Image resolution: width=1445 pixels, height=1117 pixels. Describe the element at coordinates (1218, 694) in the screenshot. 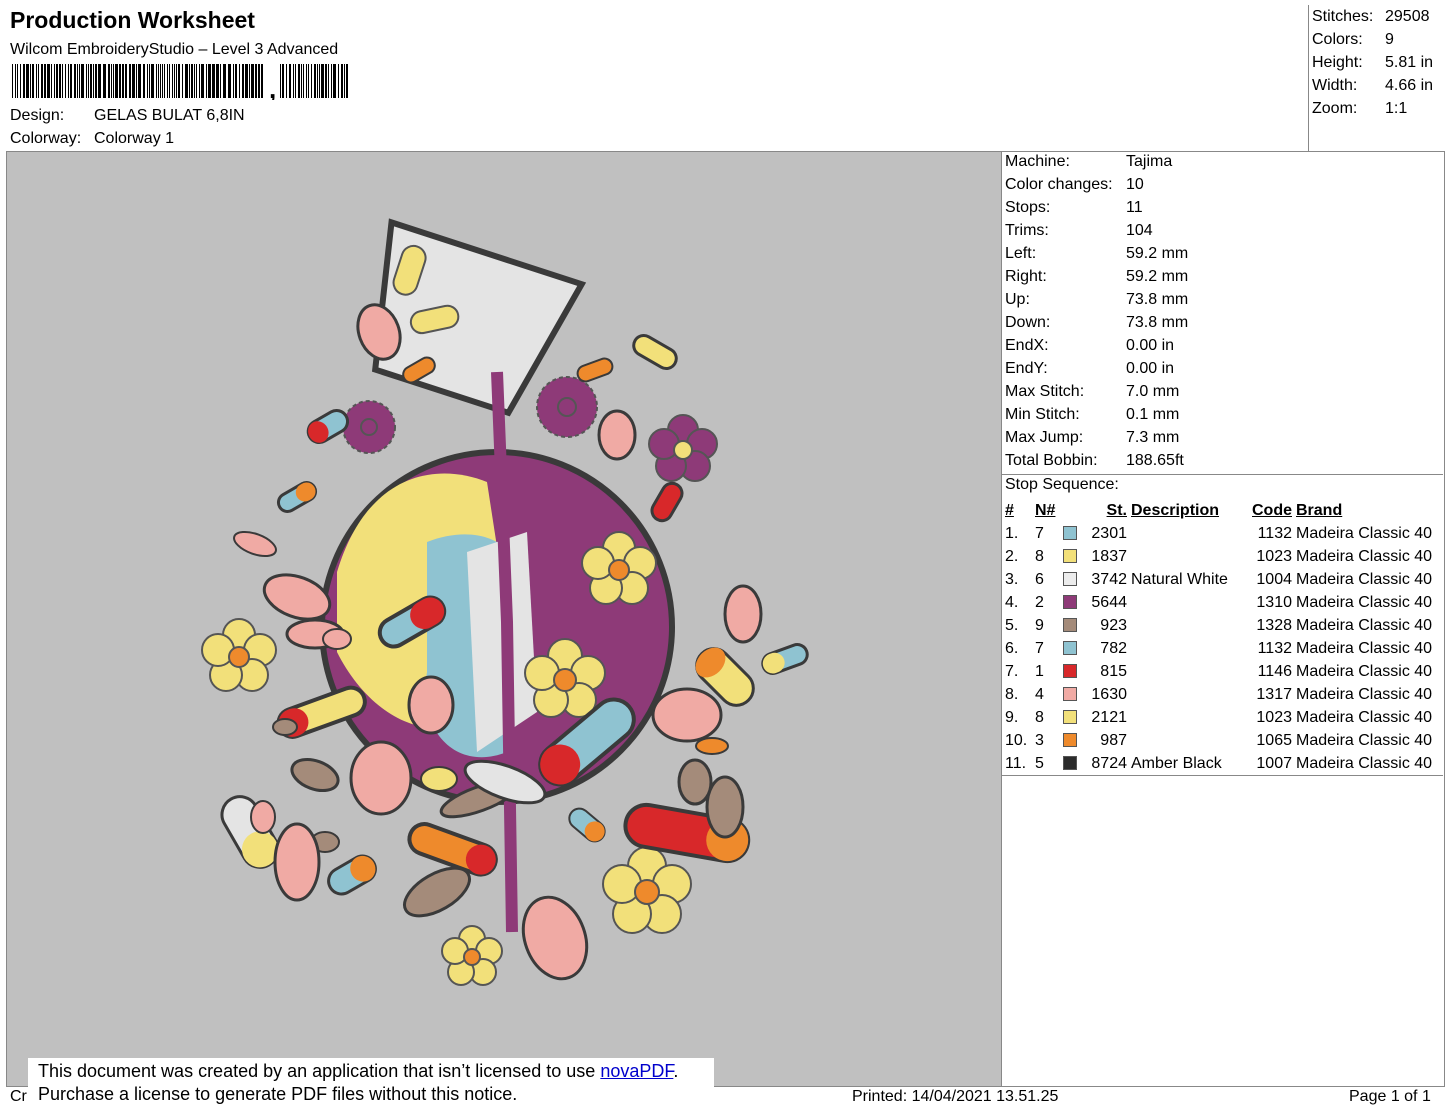

I see `table-row: 8. 4 1630 1317 Madeira Classic 40` at that location.